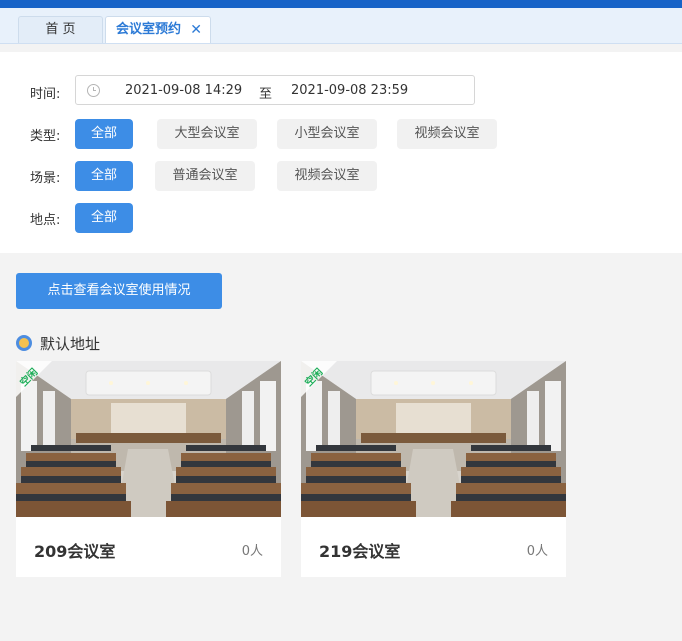  Describe the element at coordinates (45, 94) in the screenshot. I see `time-label: 时间:` at that location.